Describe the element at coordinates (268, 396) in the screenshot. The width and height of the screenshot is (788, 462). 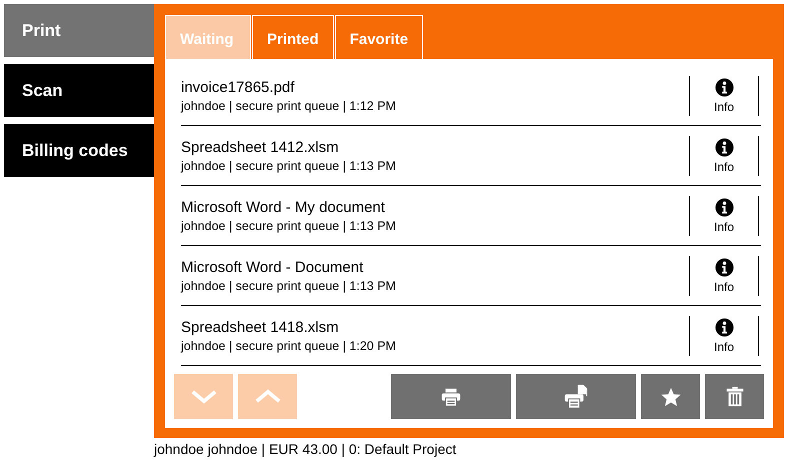
I see `chevron-up-icon` at that location.